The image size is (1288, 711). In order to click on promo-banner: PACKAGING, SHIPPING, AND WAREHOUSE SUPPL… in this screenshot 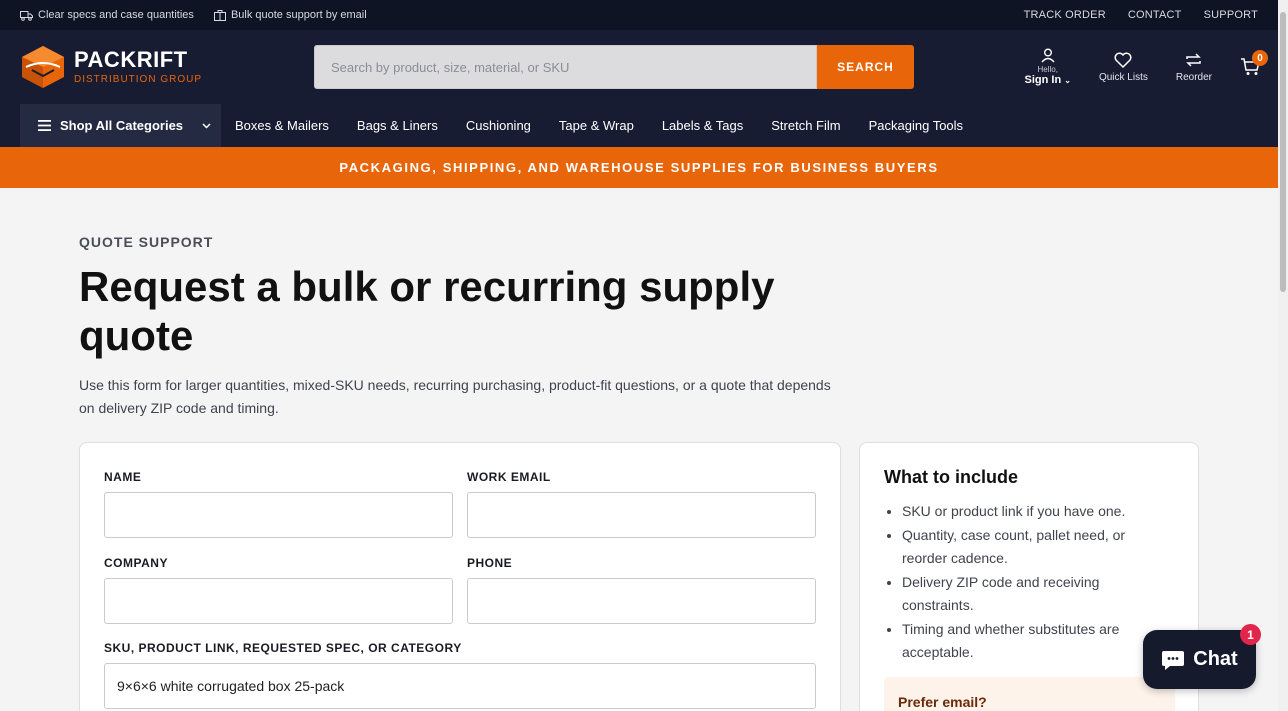, I will do `click(639, 167)`.